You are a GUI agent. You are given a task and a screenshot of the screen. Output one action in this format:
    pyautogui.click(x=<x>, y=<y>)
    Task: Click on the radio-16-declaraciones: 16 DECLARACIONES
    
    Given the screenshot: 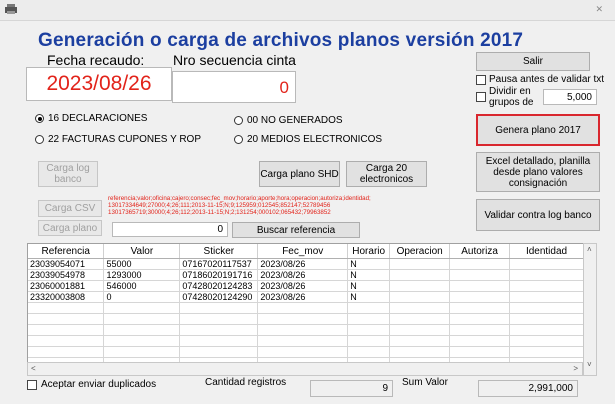 What is the action you would take?
    pyautogui.click(x=91, y=118)
    